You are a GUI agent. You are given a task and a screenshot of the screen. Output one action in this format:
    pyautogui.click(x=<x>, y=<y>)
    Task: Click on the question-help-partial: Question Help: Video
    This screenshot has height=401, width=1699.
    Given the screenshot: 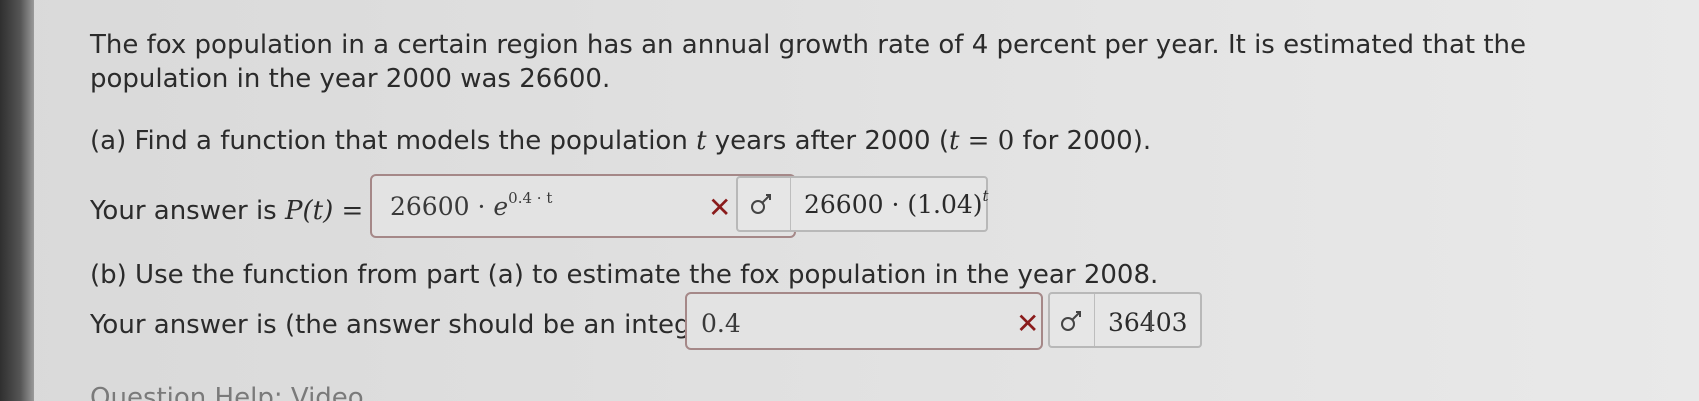 What is the action you would take?
    pyautogui.click(x=227, y=392)
    